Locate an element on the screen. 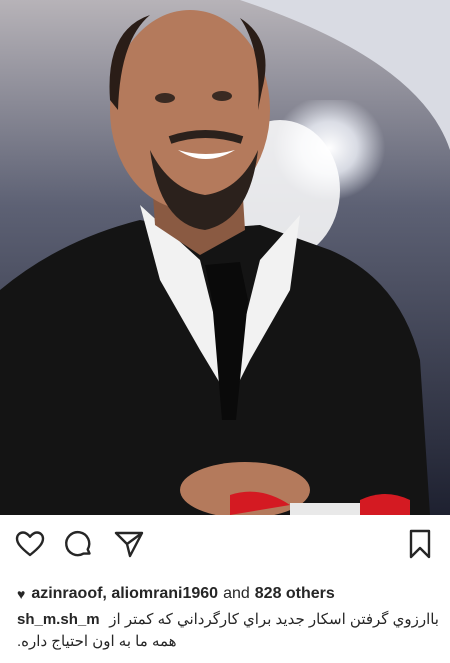  comment-bubble-icon is located at coordinates (78, 544).